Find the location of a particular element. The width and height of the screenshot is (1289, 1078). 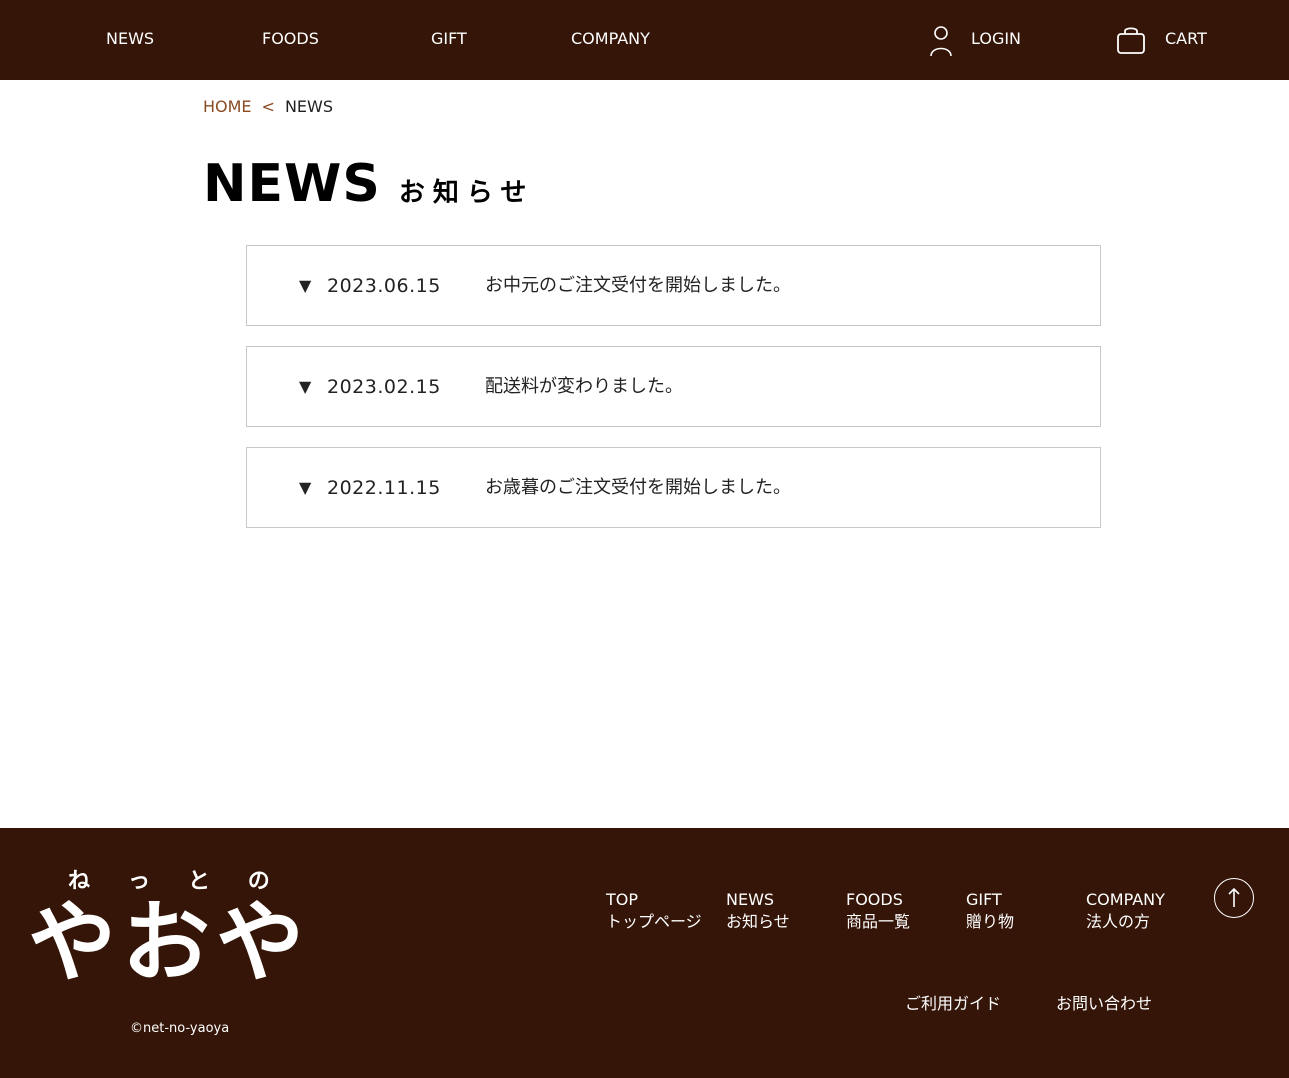

arrow-up-icon is located at coordinates (1234, 897).